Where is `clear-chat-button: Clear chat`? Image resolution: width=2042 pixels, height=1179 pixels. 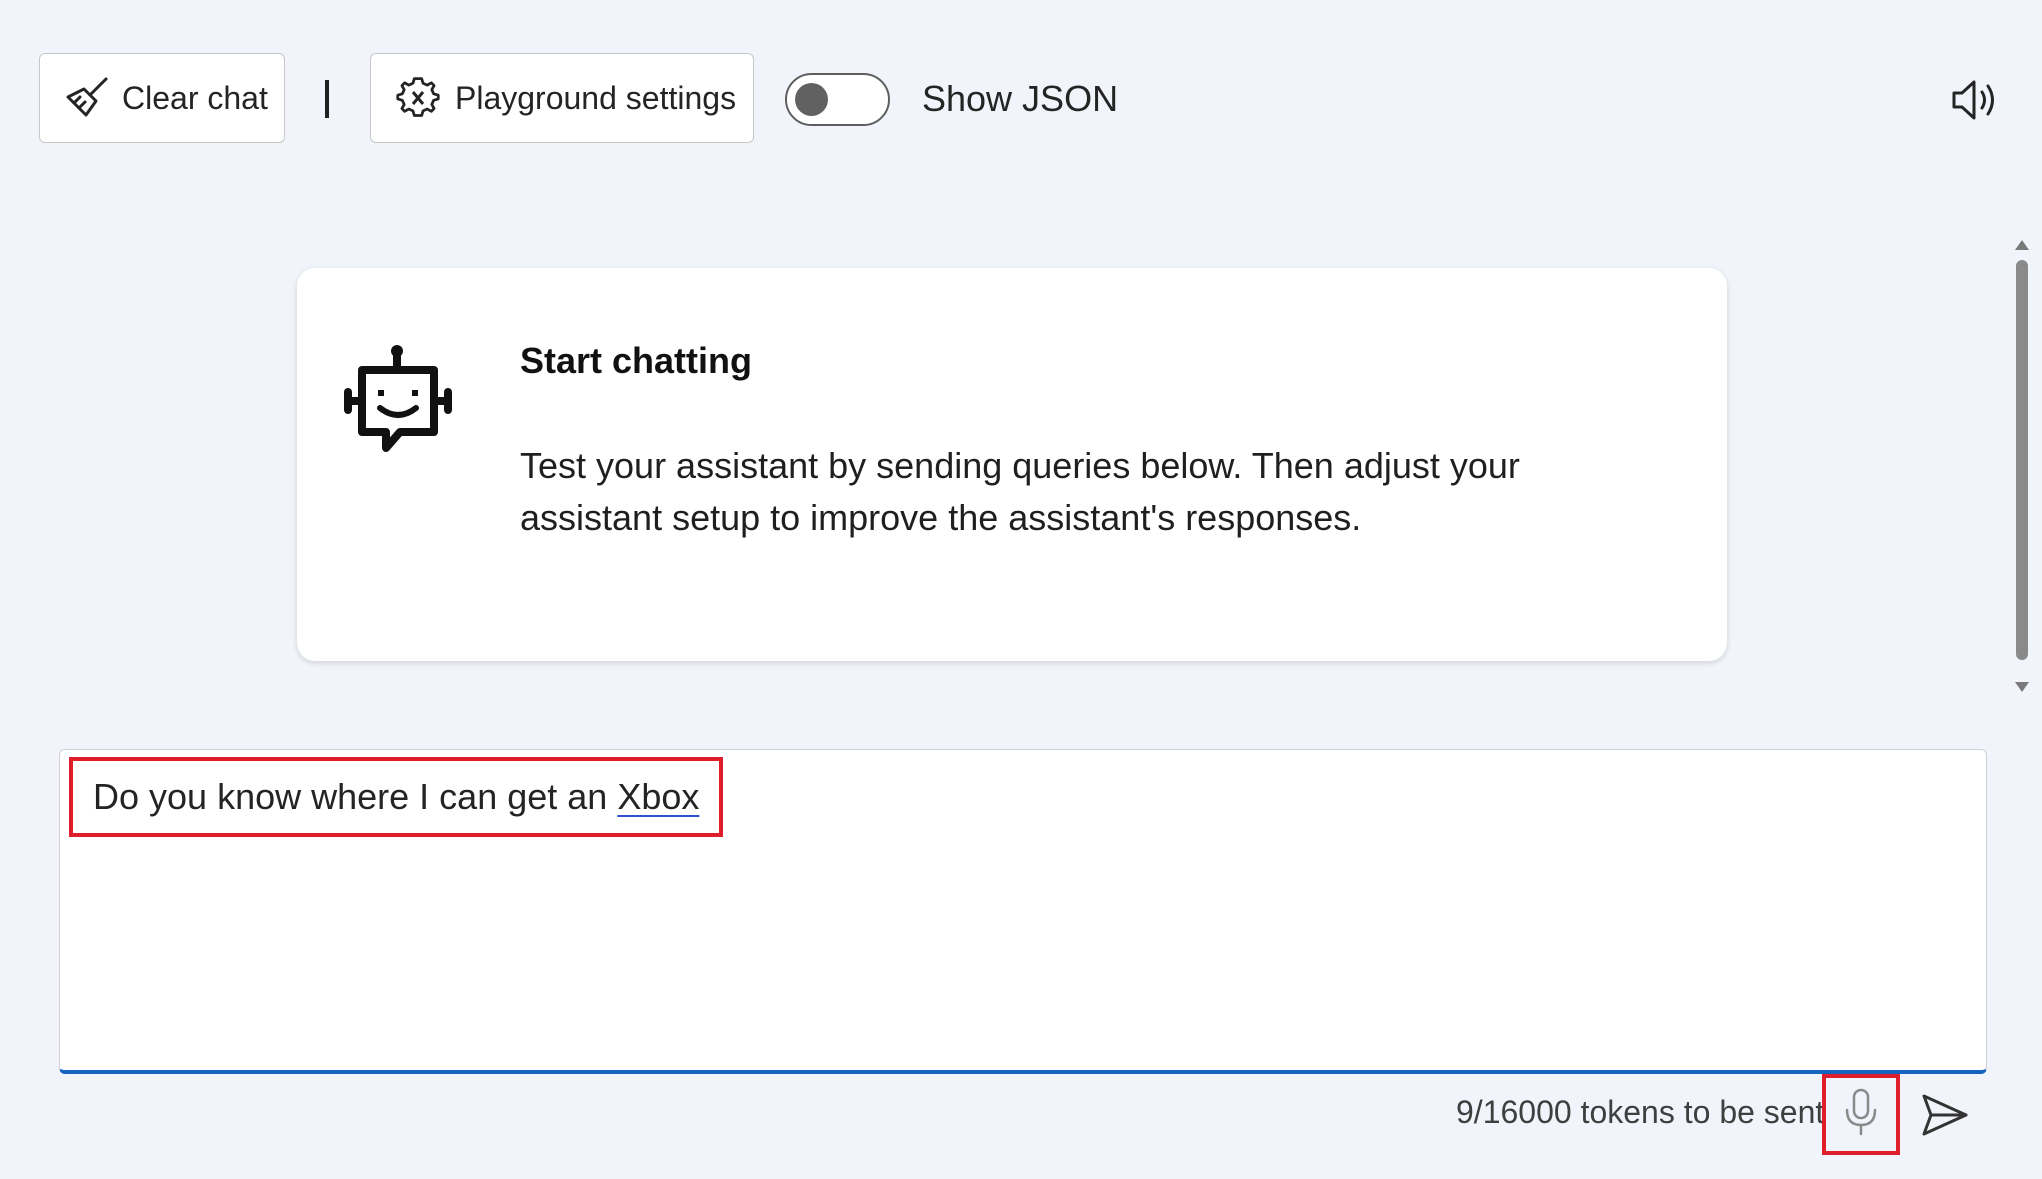
clear-chat-button: Clear chat is located at coordinates (162, 98).